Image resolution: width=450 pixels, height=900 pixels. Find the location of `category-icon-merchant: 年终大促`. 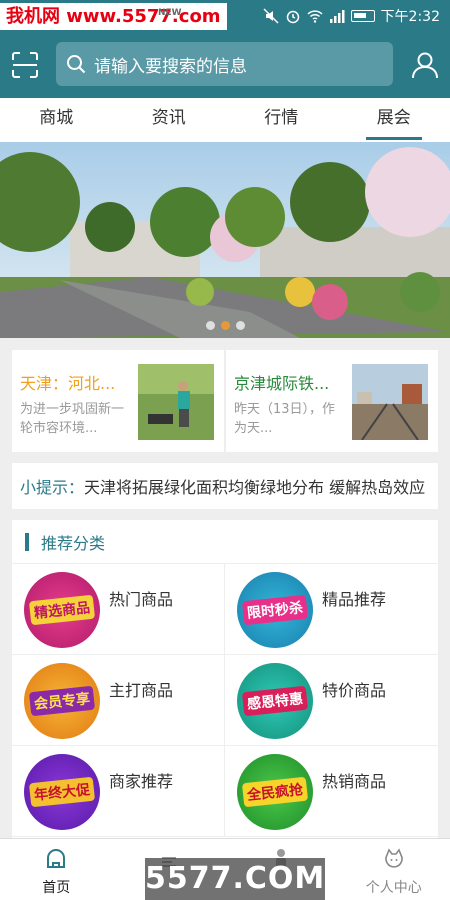

category-icon-merchant: 年终大促 is located at coordinates (62, 792).